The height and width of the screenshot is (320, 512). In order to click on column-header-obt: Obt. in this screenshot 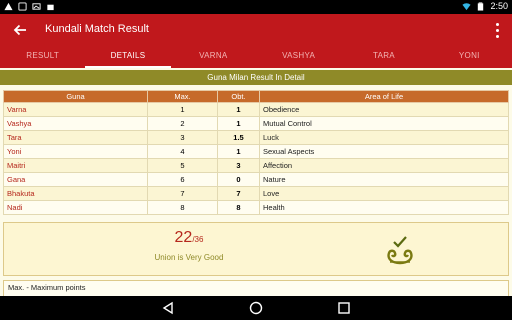, I will do `click(238, 96)`.